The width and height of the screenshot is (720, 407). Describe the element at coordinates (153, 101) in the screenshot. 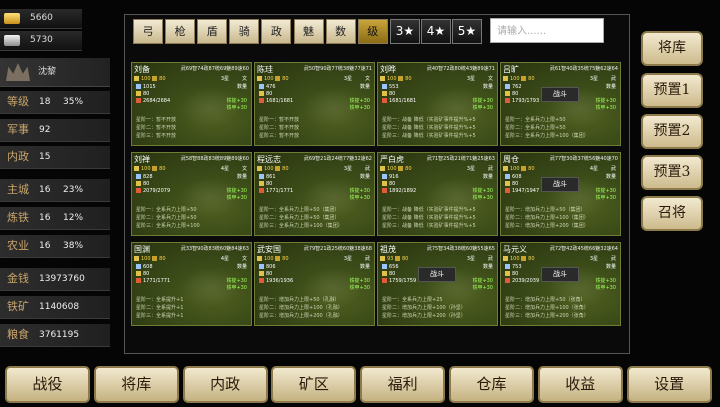

I see `hp-count: 2684/2684` at that location.